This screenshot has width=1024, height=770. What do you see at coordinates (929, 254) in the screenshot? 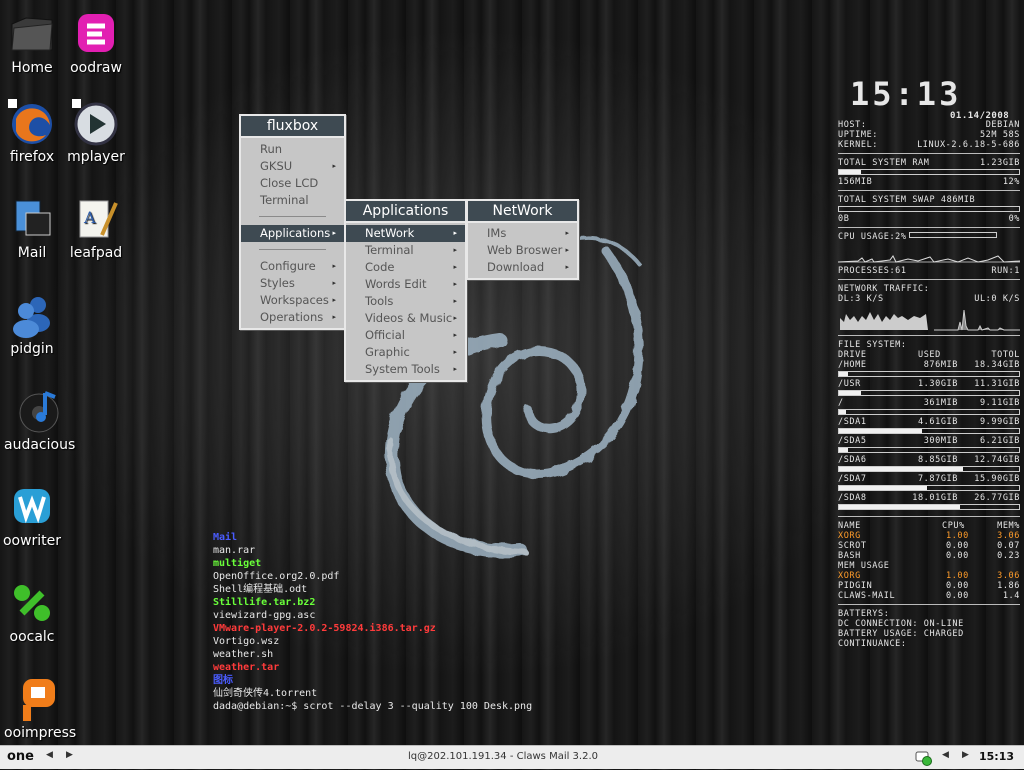
I see `cpu-graph` at bounding box center [929, 254].